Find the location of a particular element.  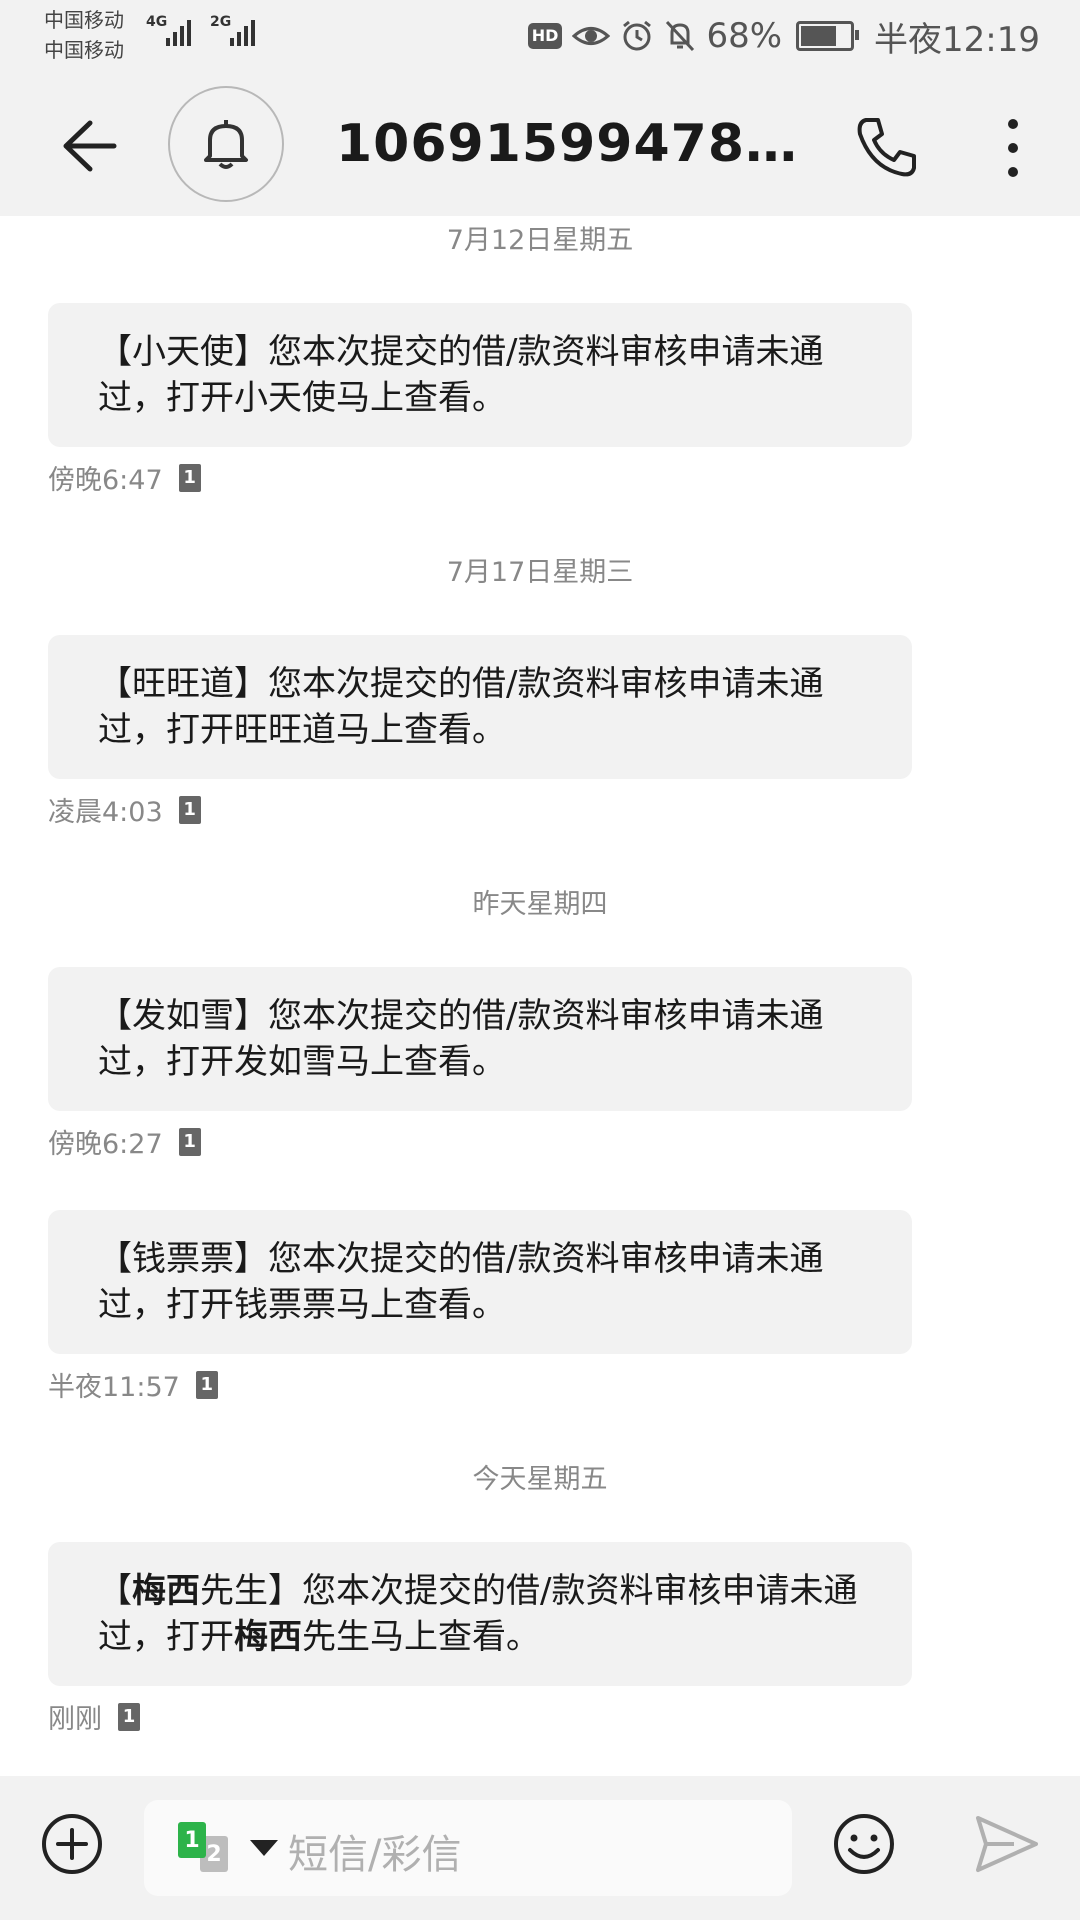

message-meta: 半夜11:57 1 is located at coordinates (133, 1384).